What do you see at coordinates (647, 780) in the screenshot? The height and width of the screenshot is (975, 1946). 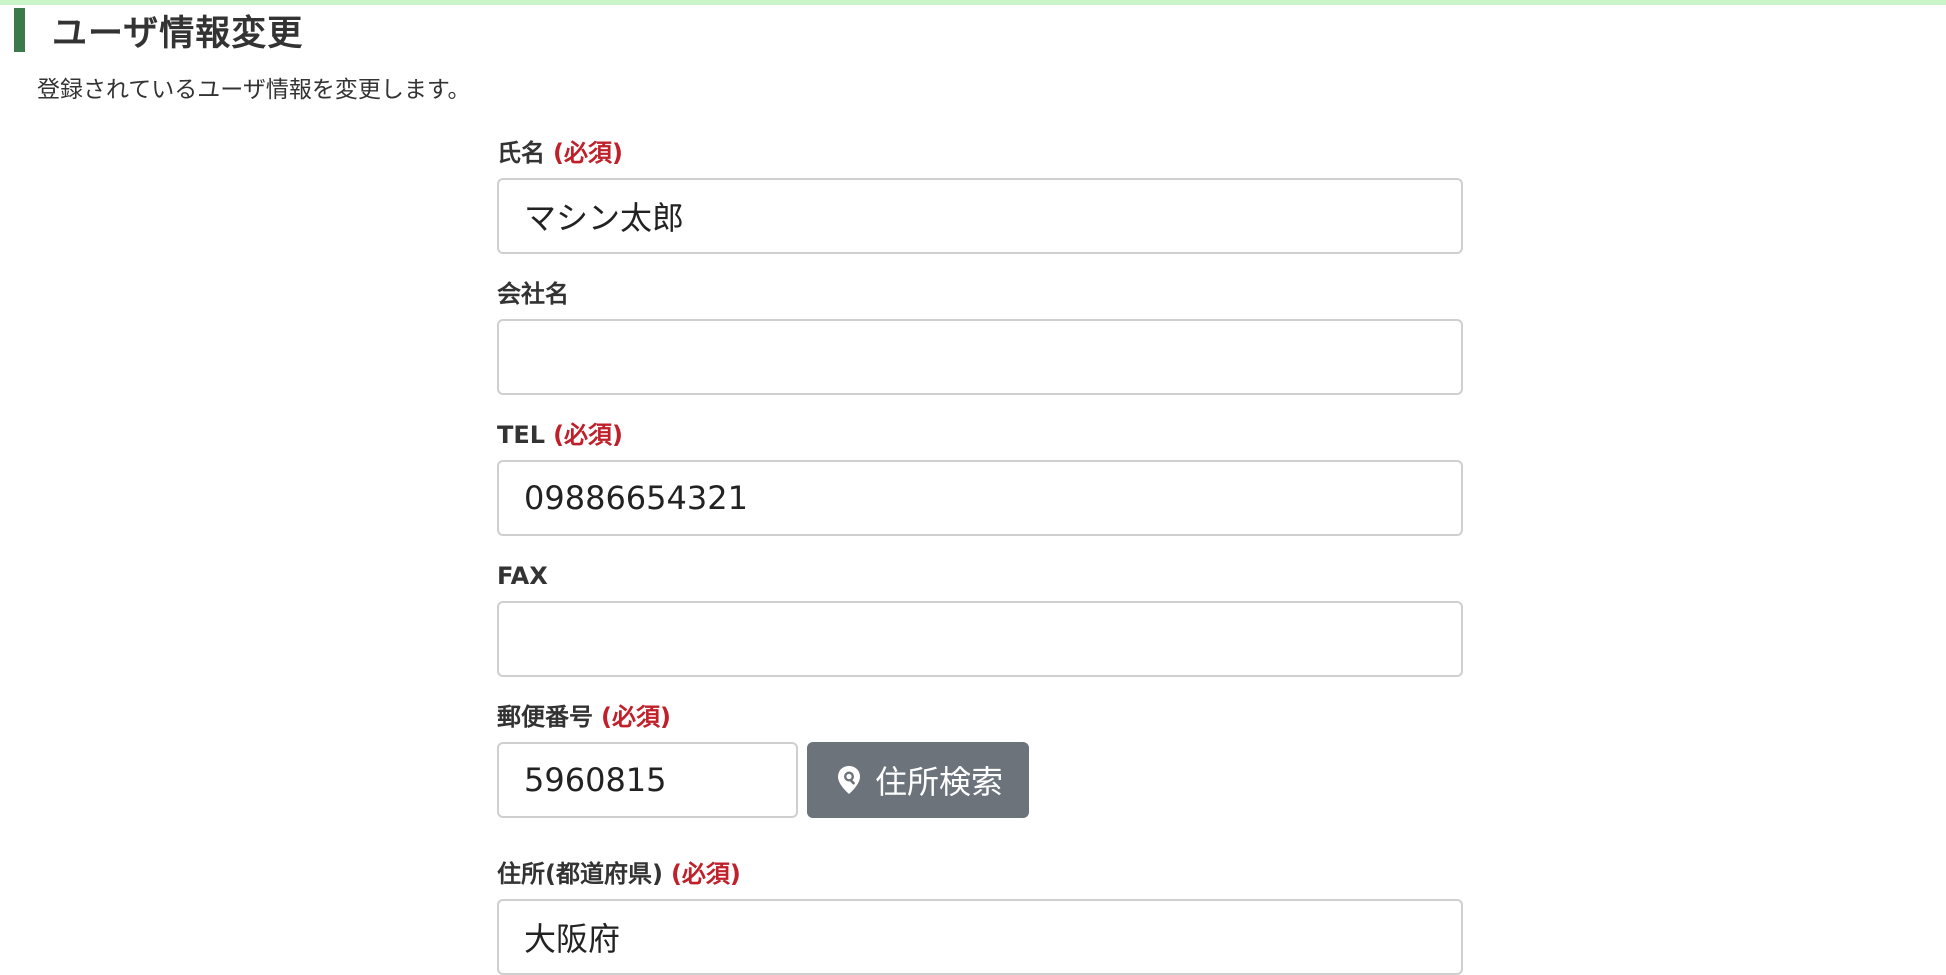 I see `zip-input` at bounding box center [647, 780].